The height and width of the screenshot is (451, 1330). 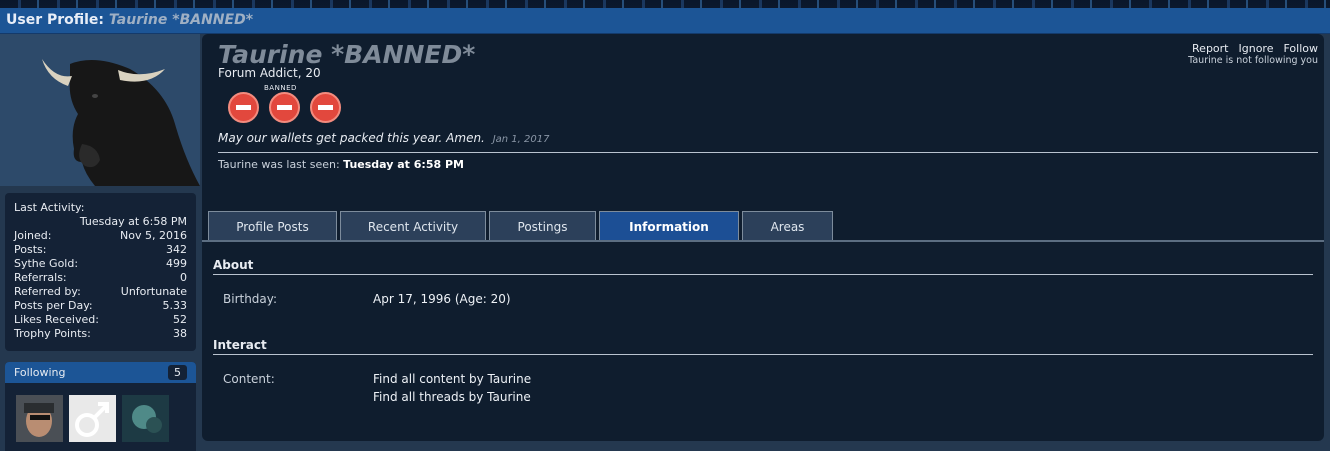 I want to click on last-seen-value: Tuesday at 6:58 PM, so click(x=403, y=164).